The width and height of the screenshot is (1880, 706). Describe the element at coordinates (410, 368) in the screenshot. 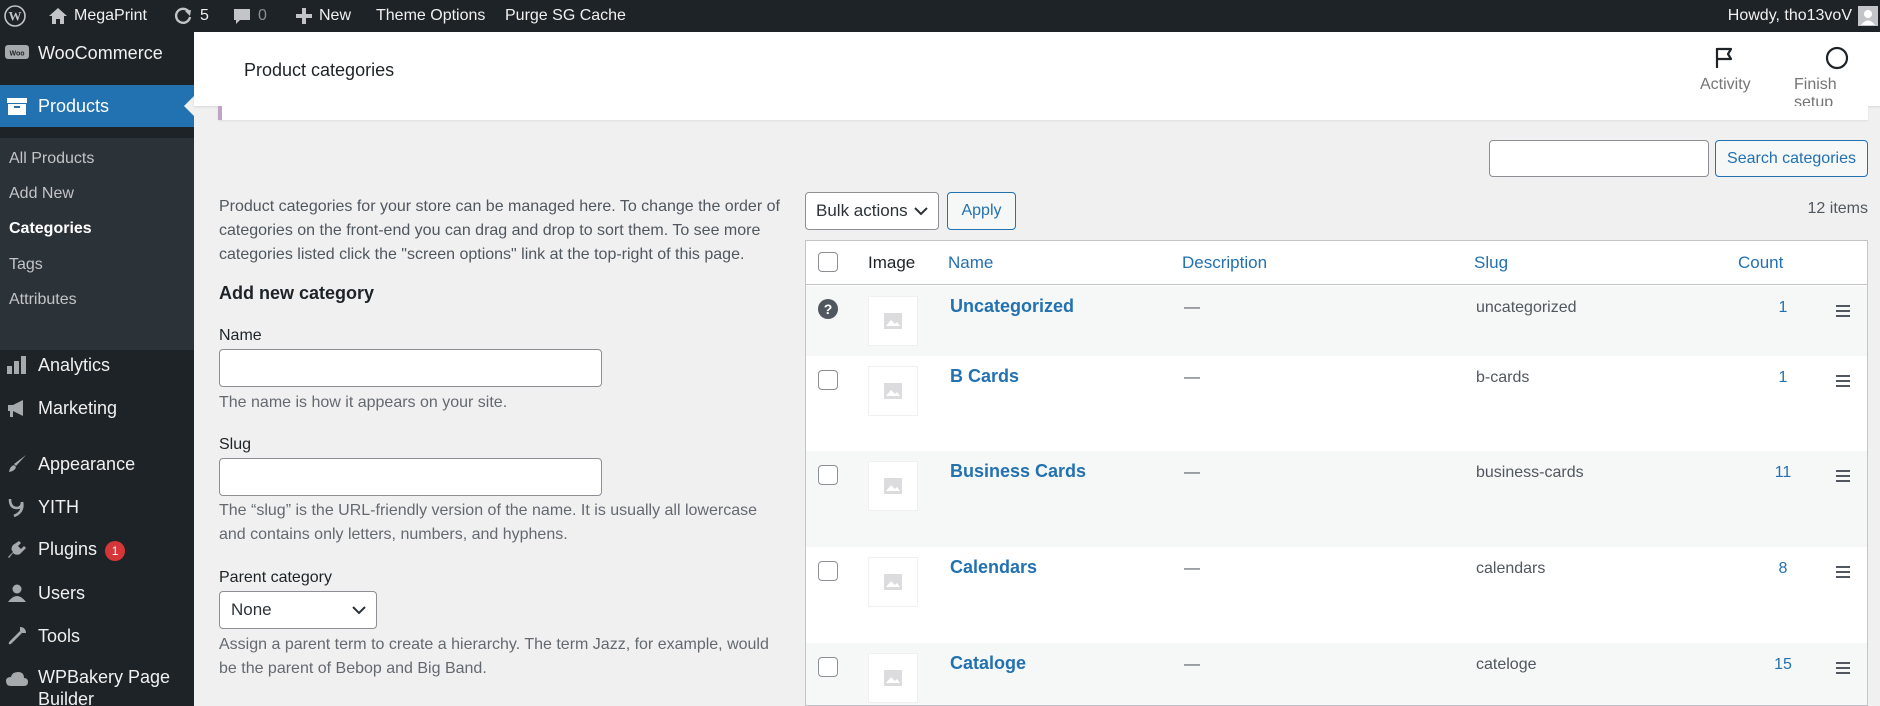

I see `name-field` at that location.